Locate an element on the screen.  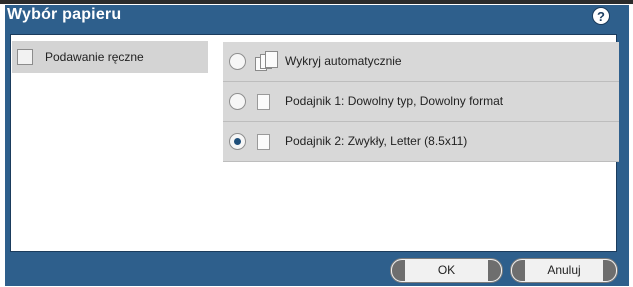
tray-option-tray1: Podajnik 1: Dowolny typ, Dowolny format is located at coordinates (421, 102).